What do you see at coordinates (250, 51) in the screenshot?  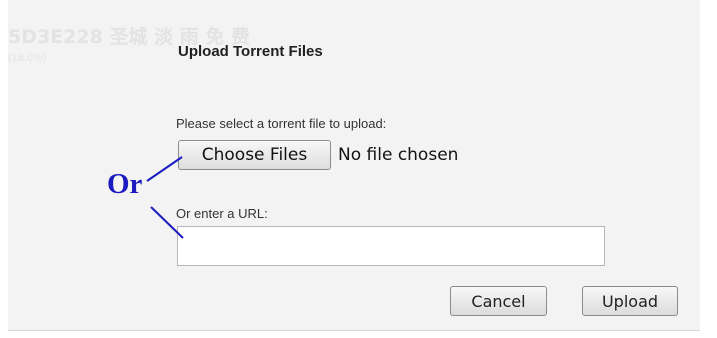 I see `dialog-title: Upload Torrent Files` at bounding box center [250, 51].